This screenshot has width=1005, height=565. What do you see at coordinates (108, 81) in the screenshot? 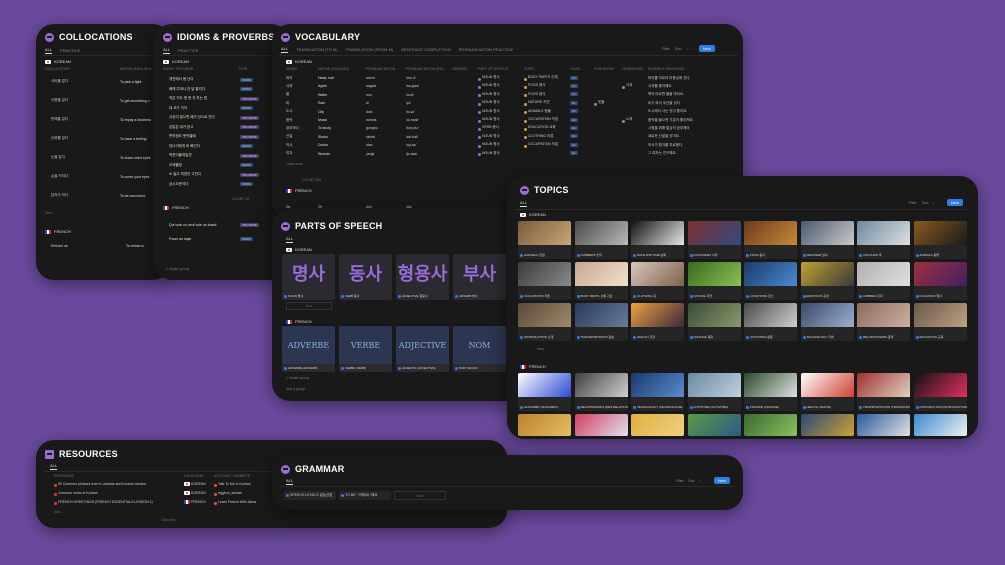
I see `table-row: 사비를 걸다 To pick a fight` at bounding box center [108, 81].